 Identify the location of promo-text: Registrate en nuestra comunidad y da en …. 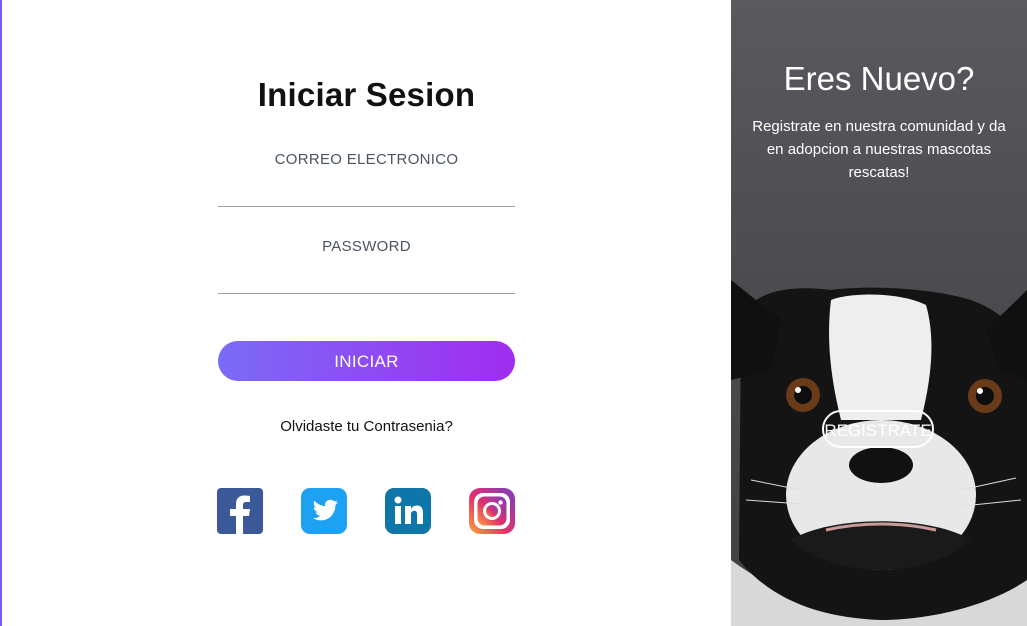
(879, 149).